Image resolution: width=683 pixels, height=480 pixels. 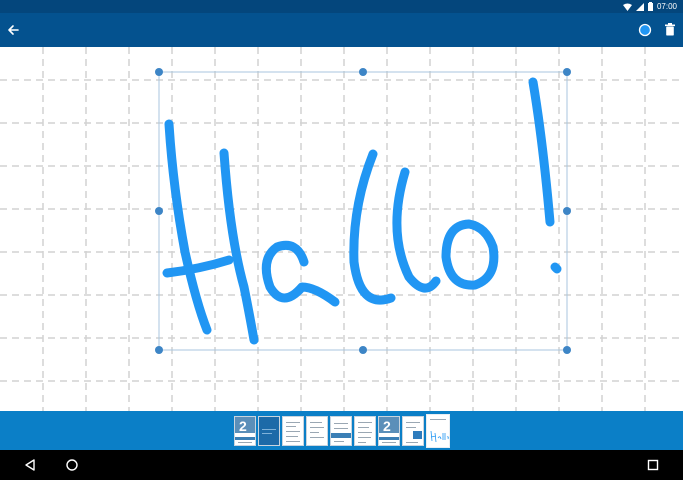 I want to click on nav-back-button, so click(x=30, y=465).